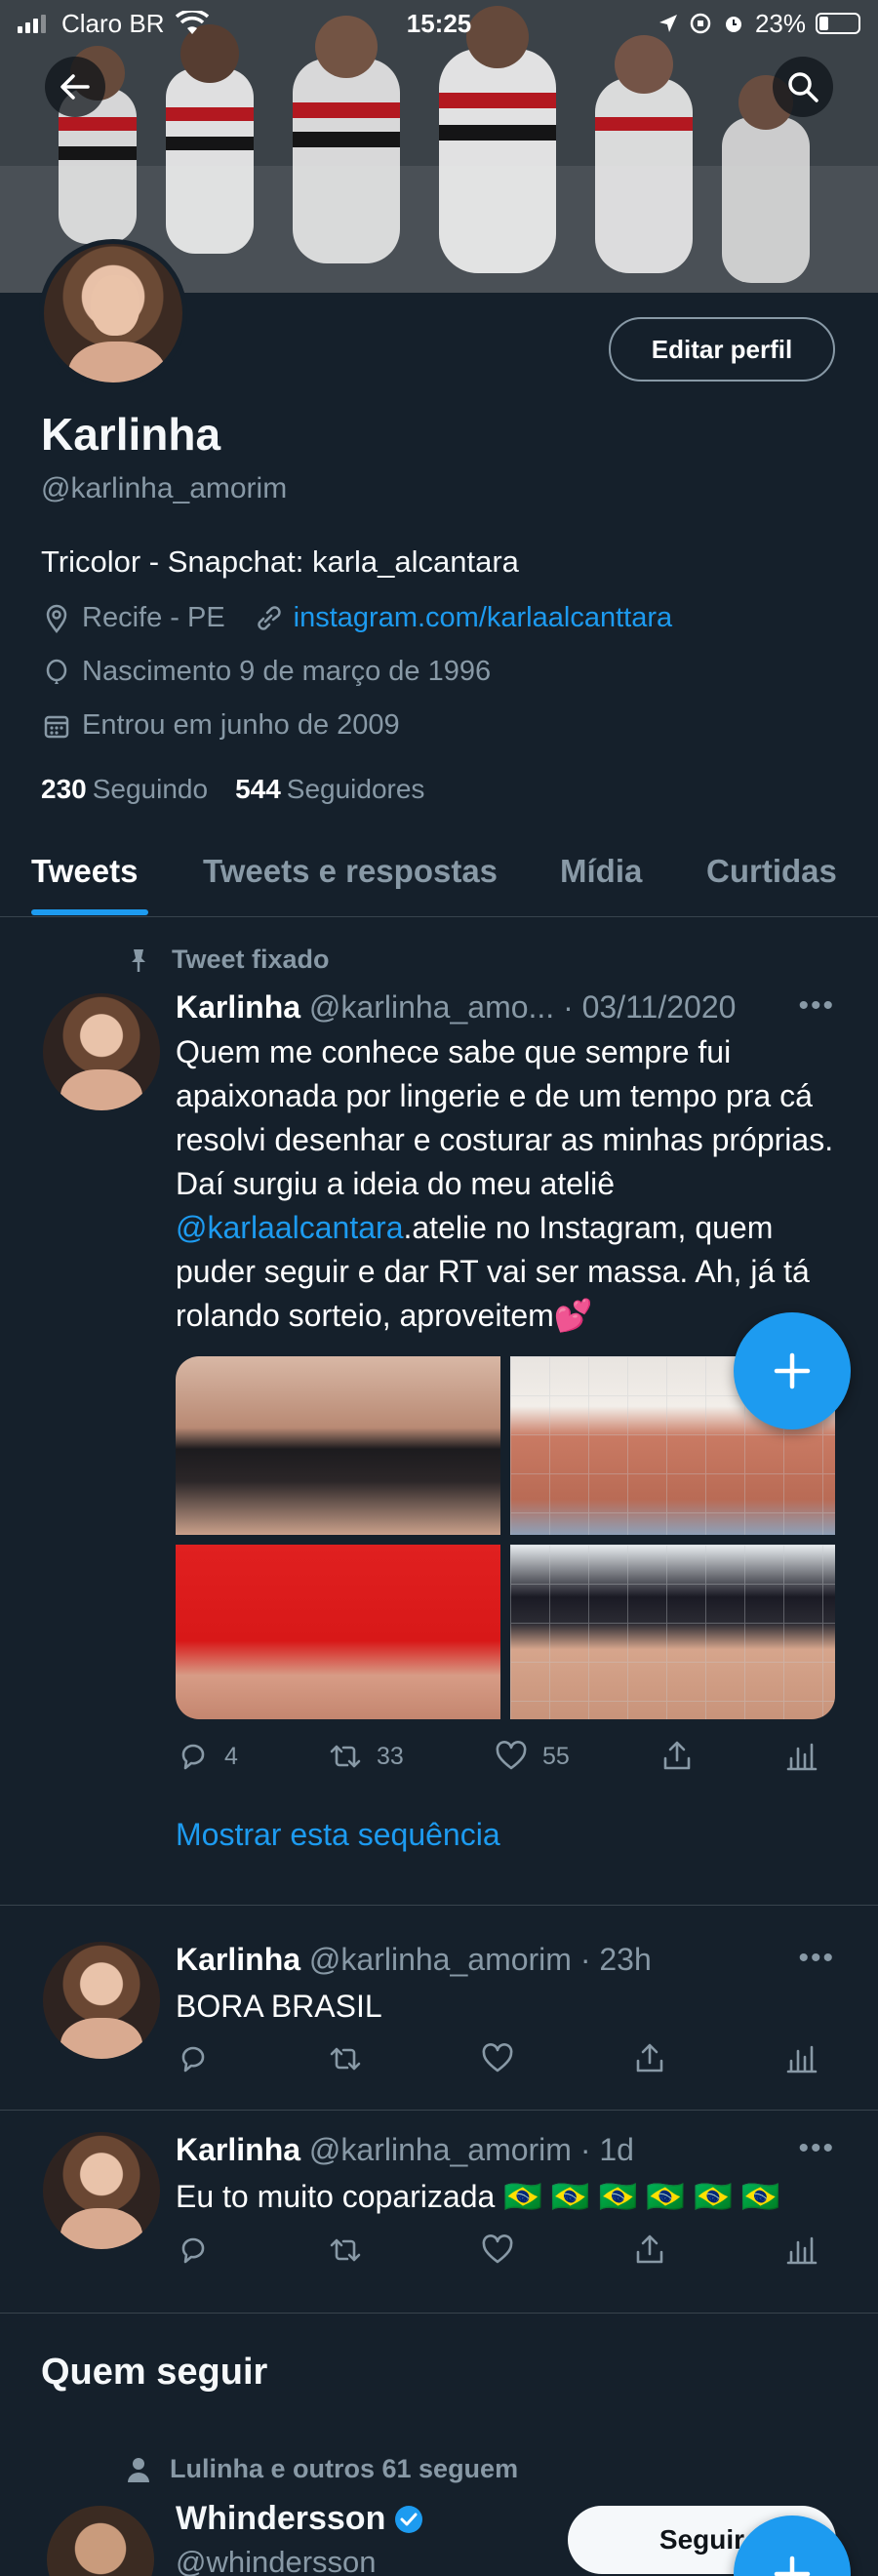  I want to click on search-button, so click(803, 87).